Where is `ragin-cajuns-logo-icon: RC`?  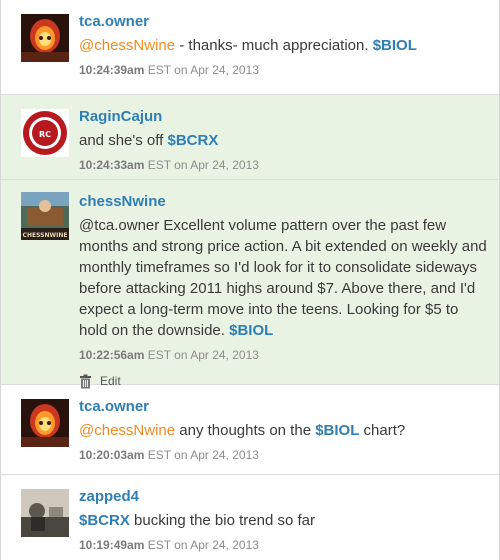 ragin-cajuns-logo-icon: RC is located at coordinates (45, 133).